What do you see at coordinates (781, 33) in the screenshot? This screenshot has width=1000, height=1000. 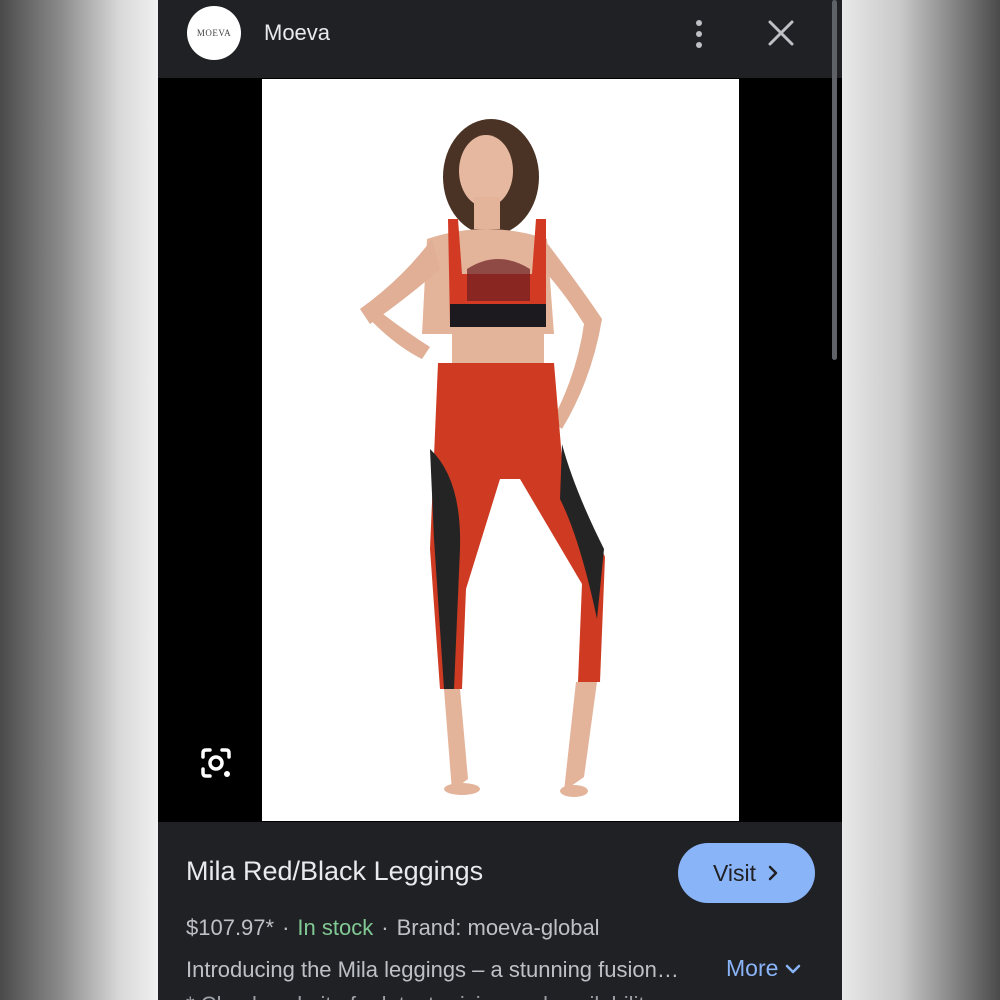 I see `close-icon` at bounding box center [781, 33].